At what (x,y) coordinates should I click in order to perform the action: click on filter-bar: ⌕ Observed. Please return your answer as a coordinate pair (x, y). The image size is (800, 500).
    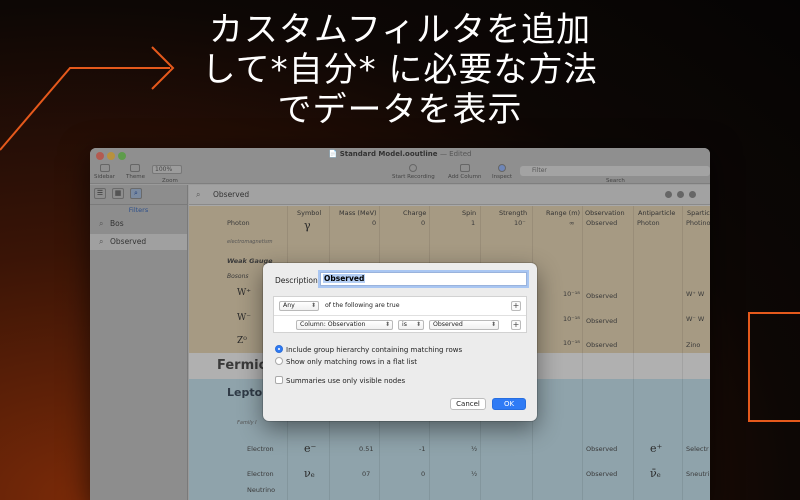
    Looking at the image, I should click on (449, 195).